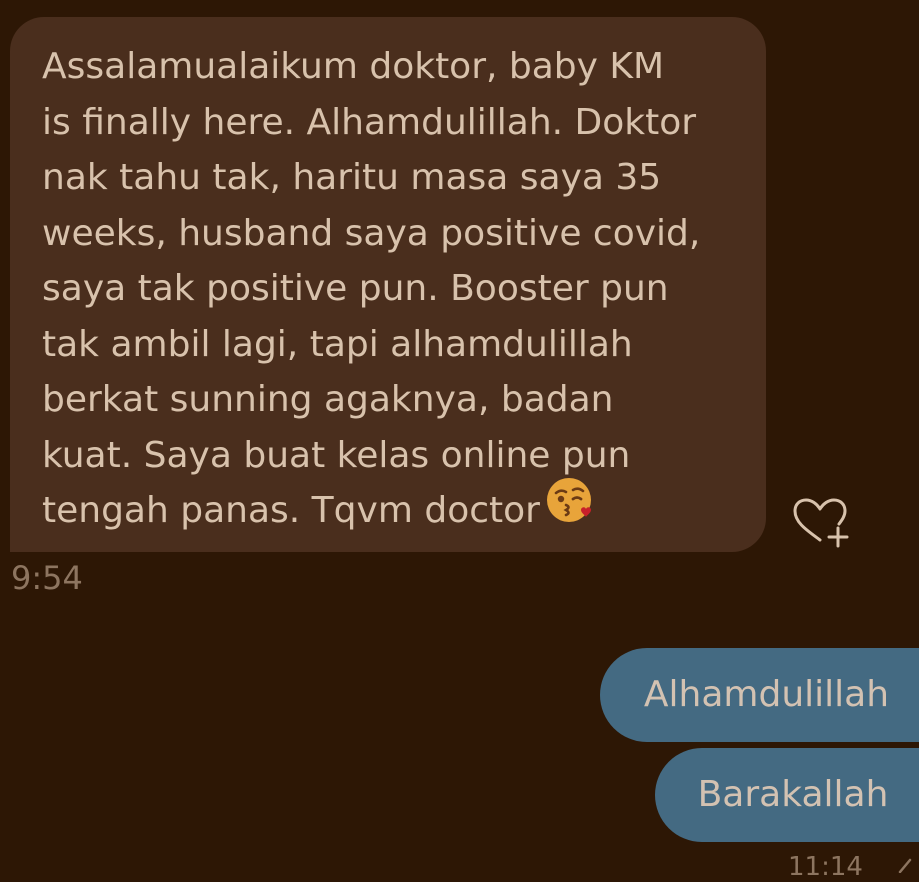 The height and width of the screenshot is (882, 919). Describe the element at coordinates (908, 865) in the screenshot. I see `read-check-icon` at that location.